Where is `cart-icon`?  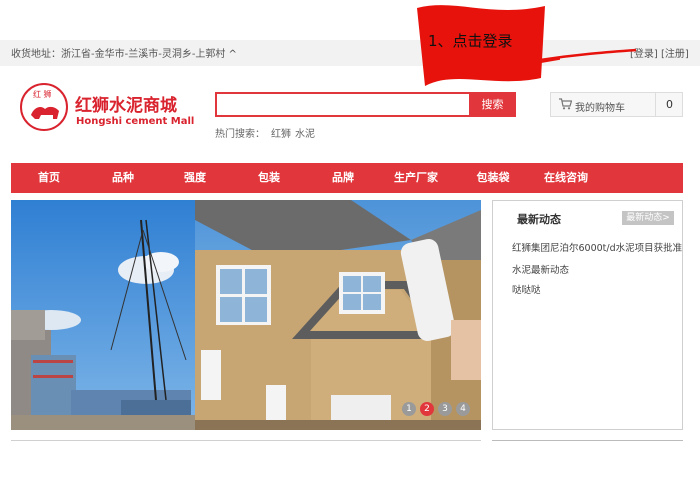
cart-icon is located at coordinates (565, 104).